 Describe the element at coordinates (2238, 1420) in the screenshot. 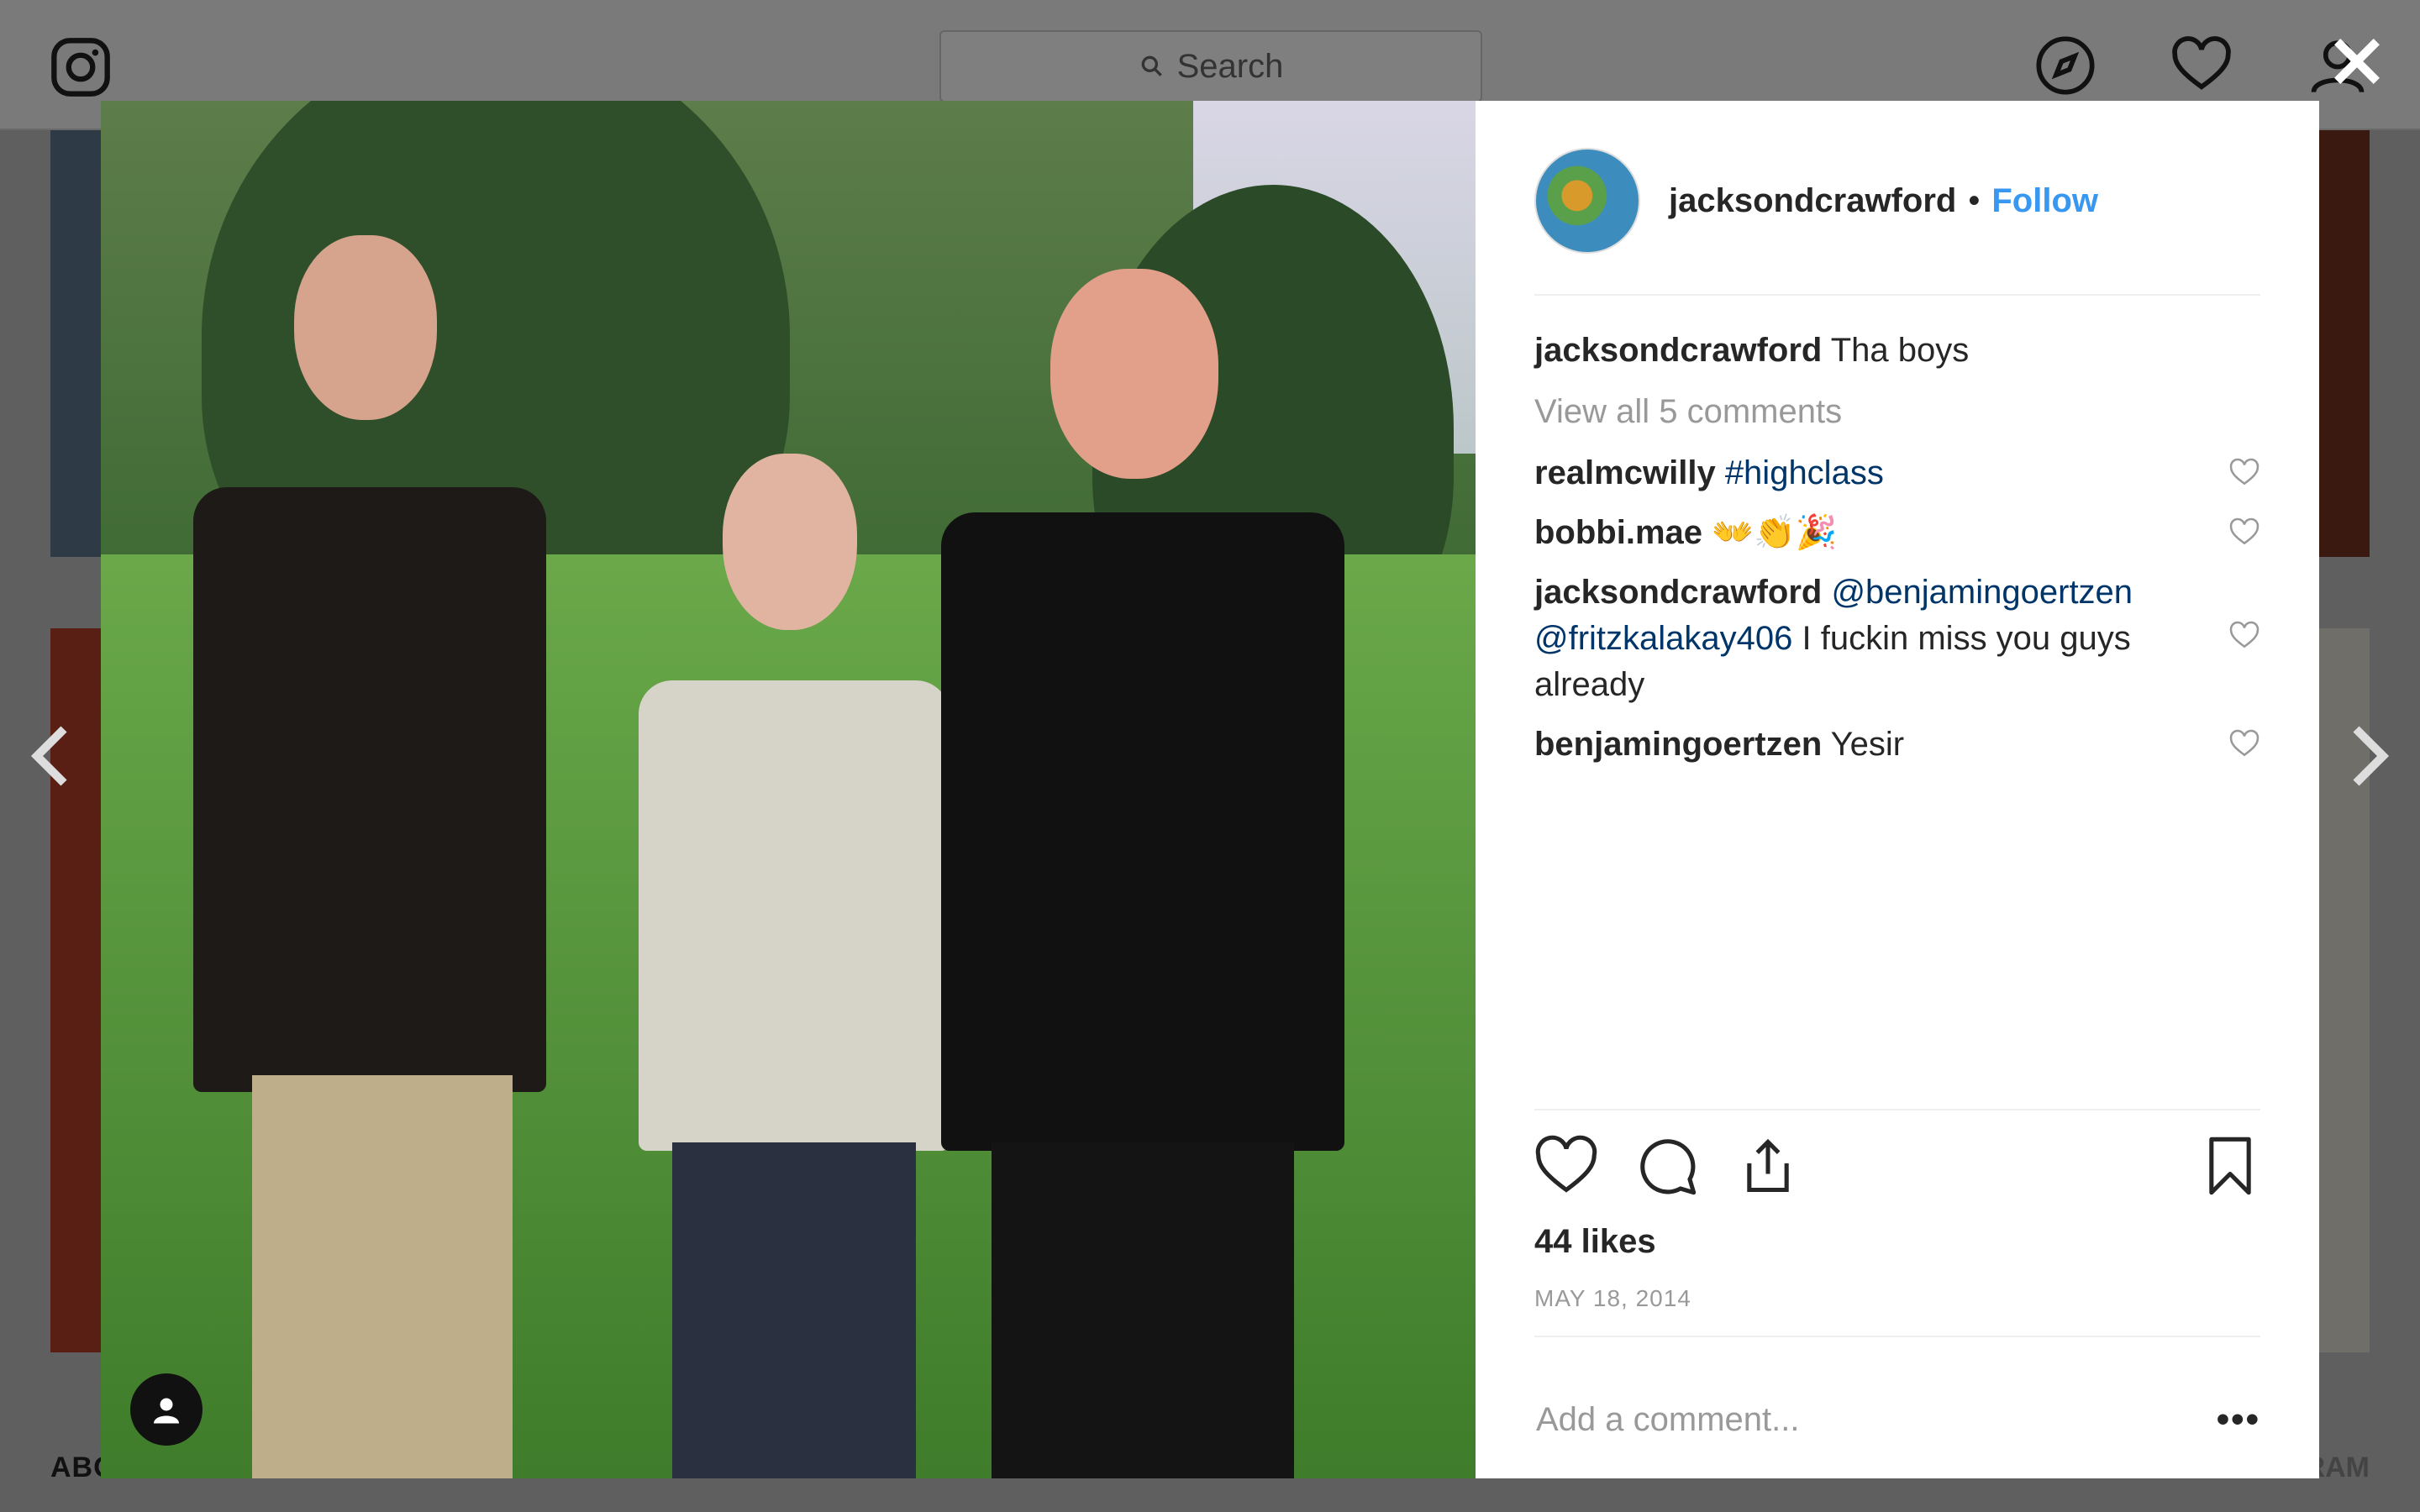

I see `more-options-button: •••` at that location.